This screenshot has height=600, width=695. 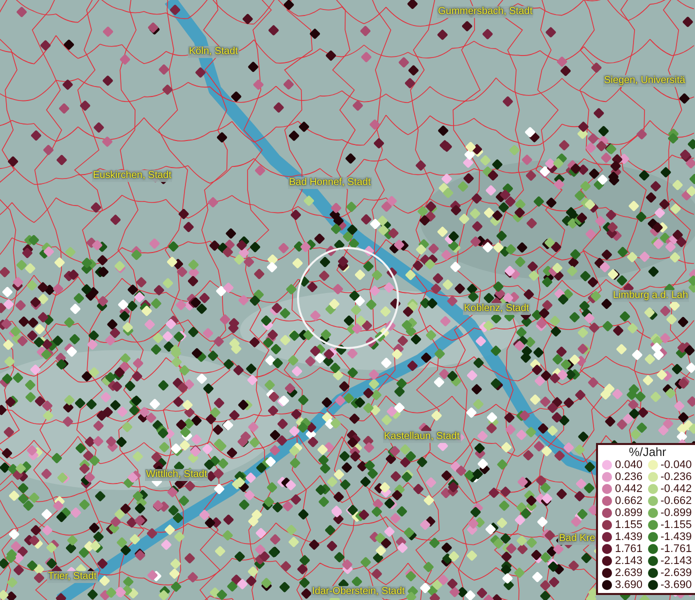 I want to click on legend-label: 0.236, so click(x=629, y=477).